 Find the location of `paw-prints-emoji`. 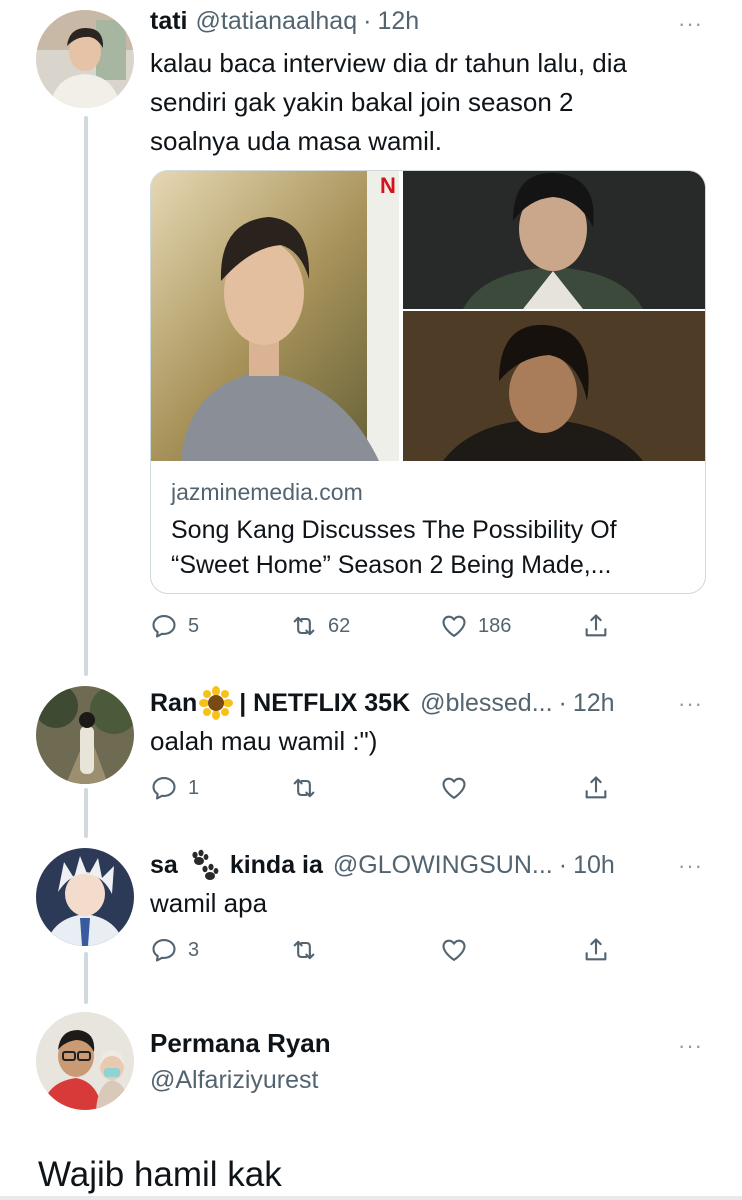

paw-prints-emoji is located at coordinates (205, 864).